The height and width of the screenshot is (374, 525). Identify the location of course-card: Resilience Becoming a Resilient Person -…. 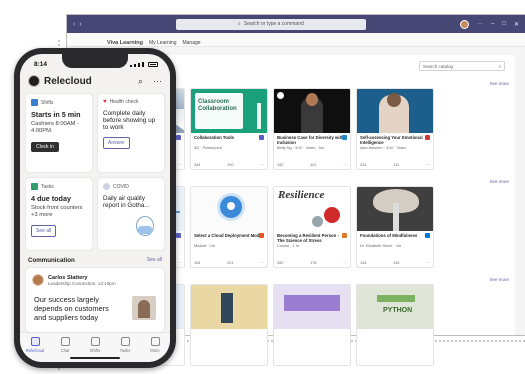
(312, 227).